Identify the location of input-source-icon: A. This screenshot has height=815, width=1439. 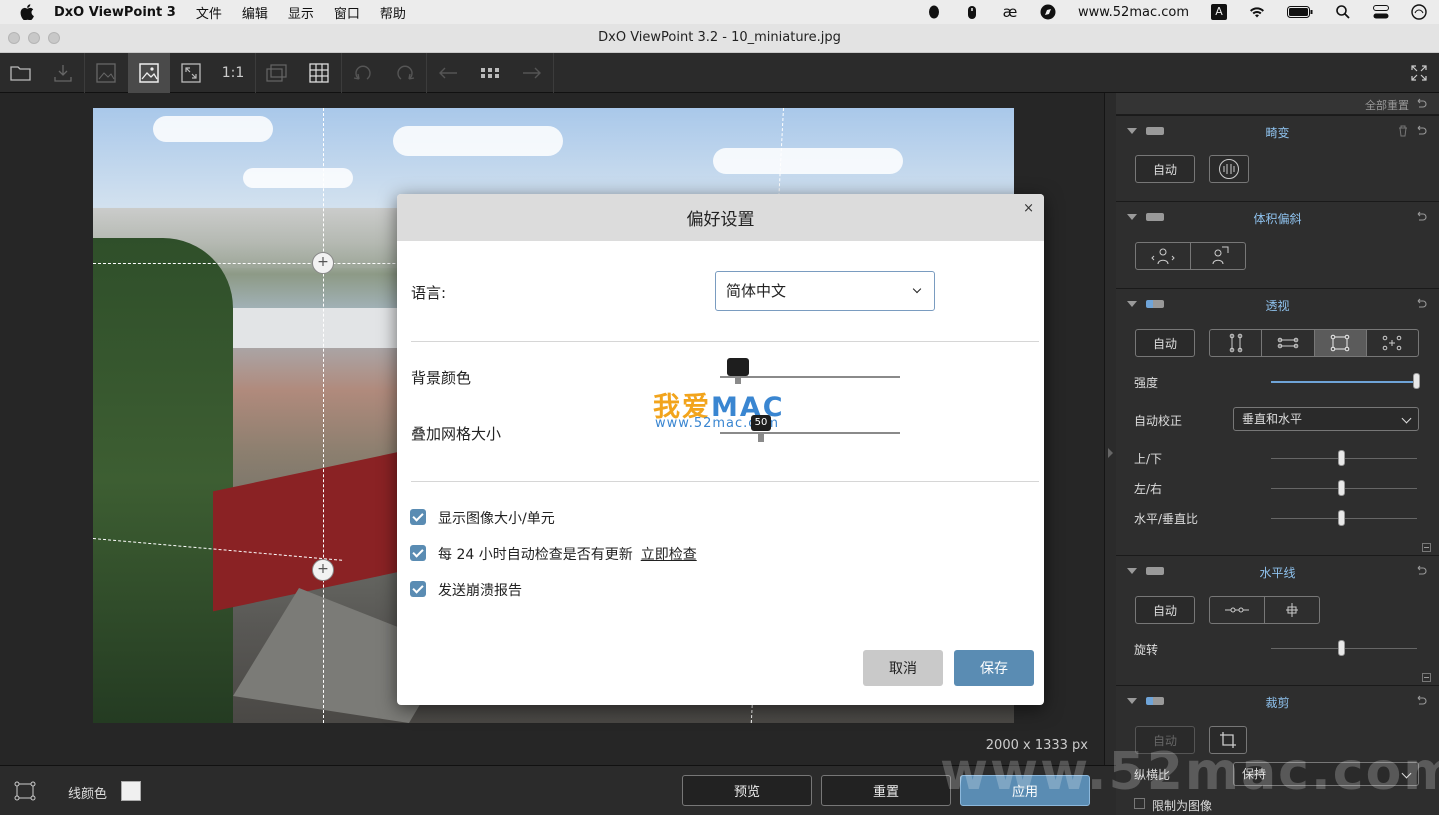
(1219, 12).